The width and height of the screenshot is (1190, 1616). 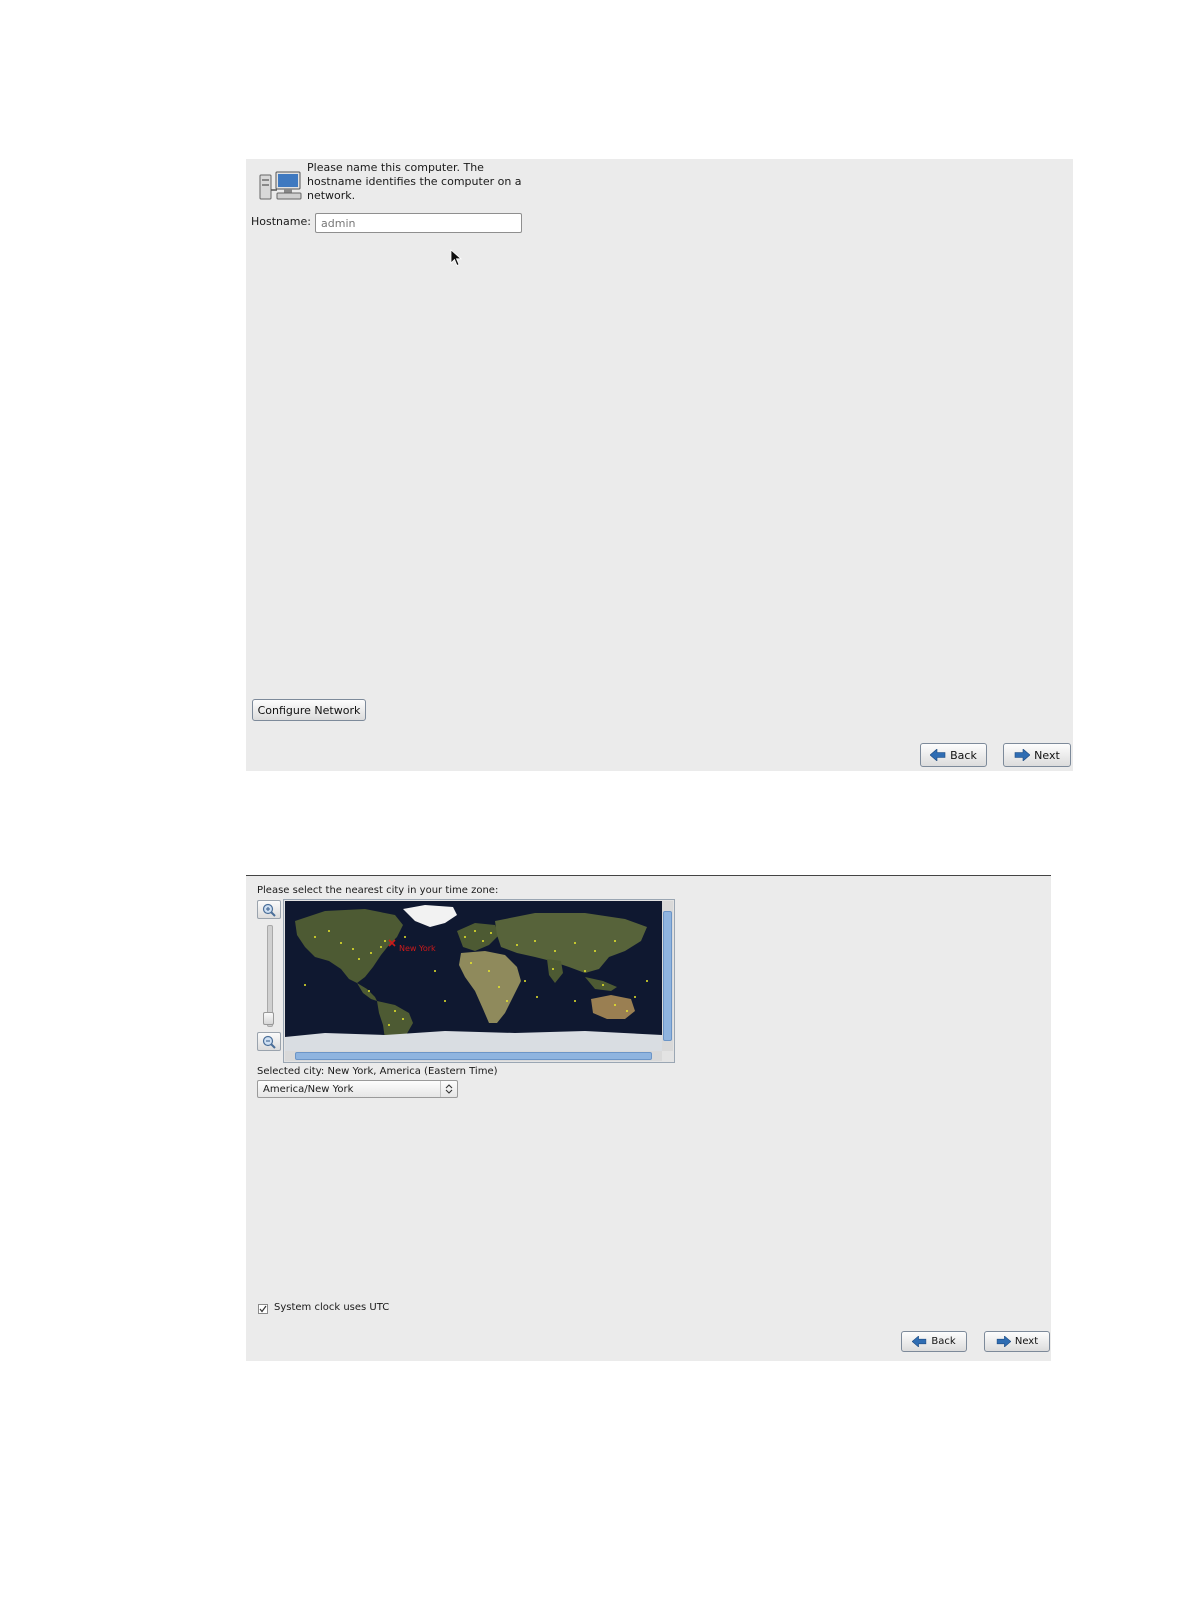 I want to click on hostname-label: Hostname:, so click(x=281, y=221).